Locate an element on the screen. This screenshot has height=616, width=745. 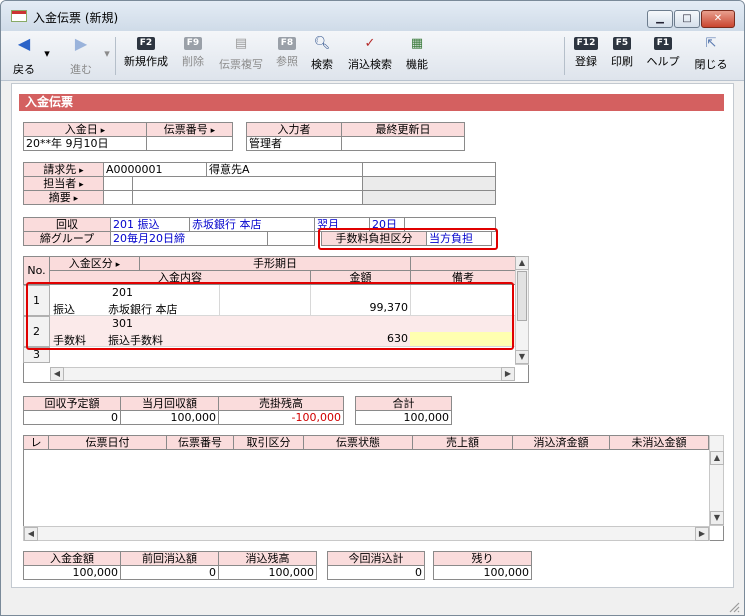
forward-arrow-icon: ▶ is located at coordinates (81, 43).